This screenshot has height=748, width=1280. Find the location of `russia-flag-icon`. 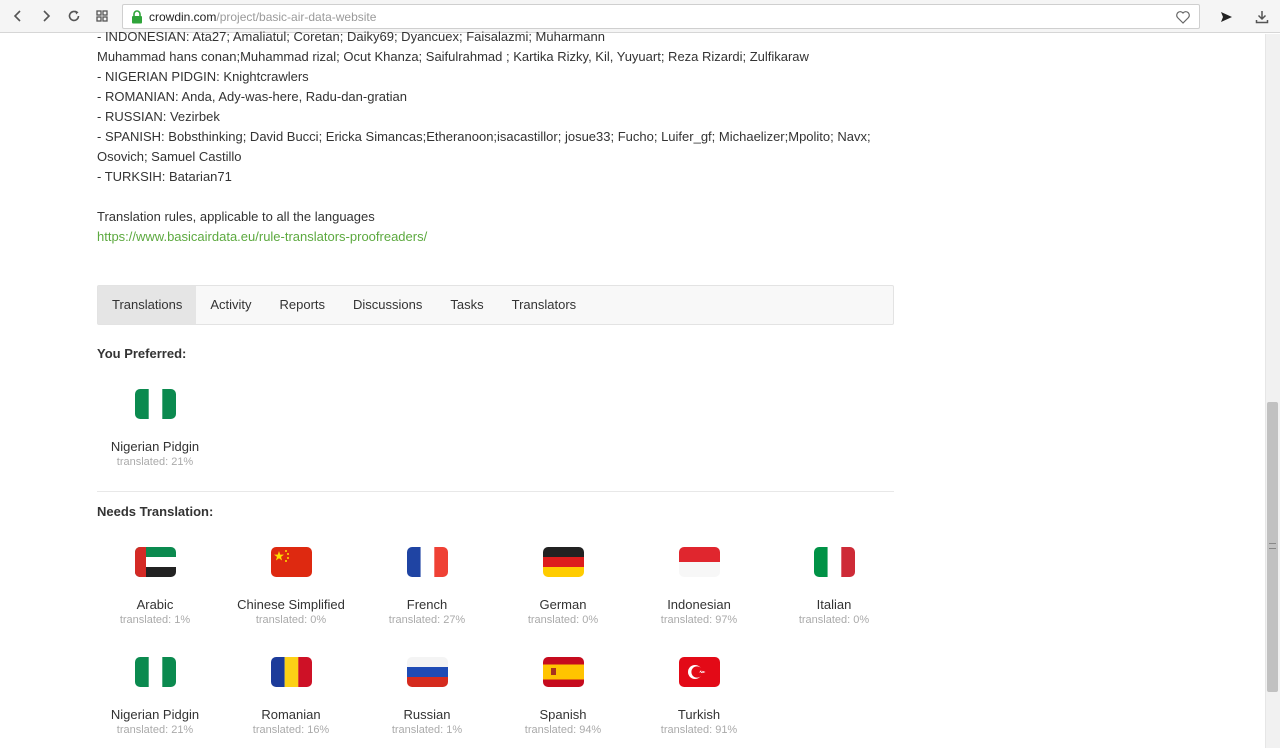

russia-flag-icon is located at coordinates (427, 672).